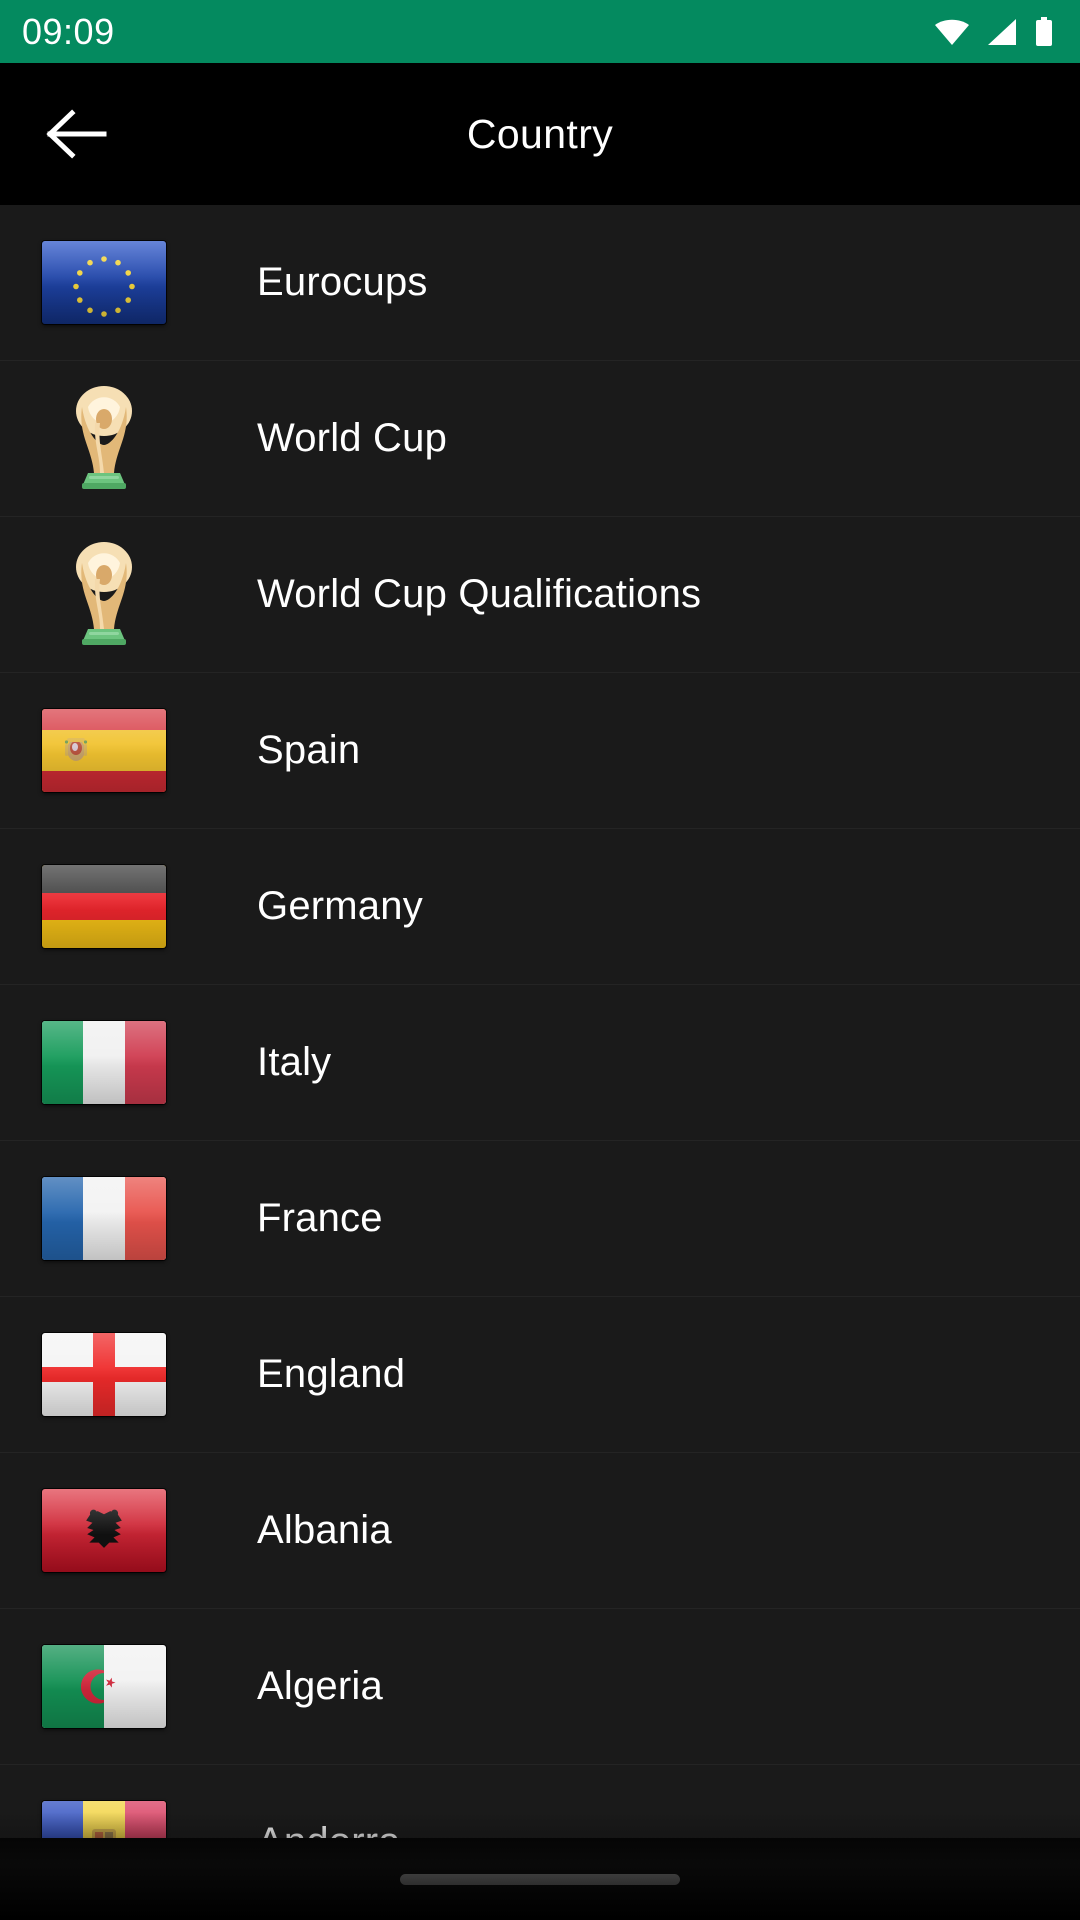 The width and height of the screenshot is (1080, 1920). Describe the element at coordinates (540, 31) in the screenshot. I see `status-bar: 09:09` at that location.